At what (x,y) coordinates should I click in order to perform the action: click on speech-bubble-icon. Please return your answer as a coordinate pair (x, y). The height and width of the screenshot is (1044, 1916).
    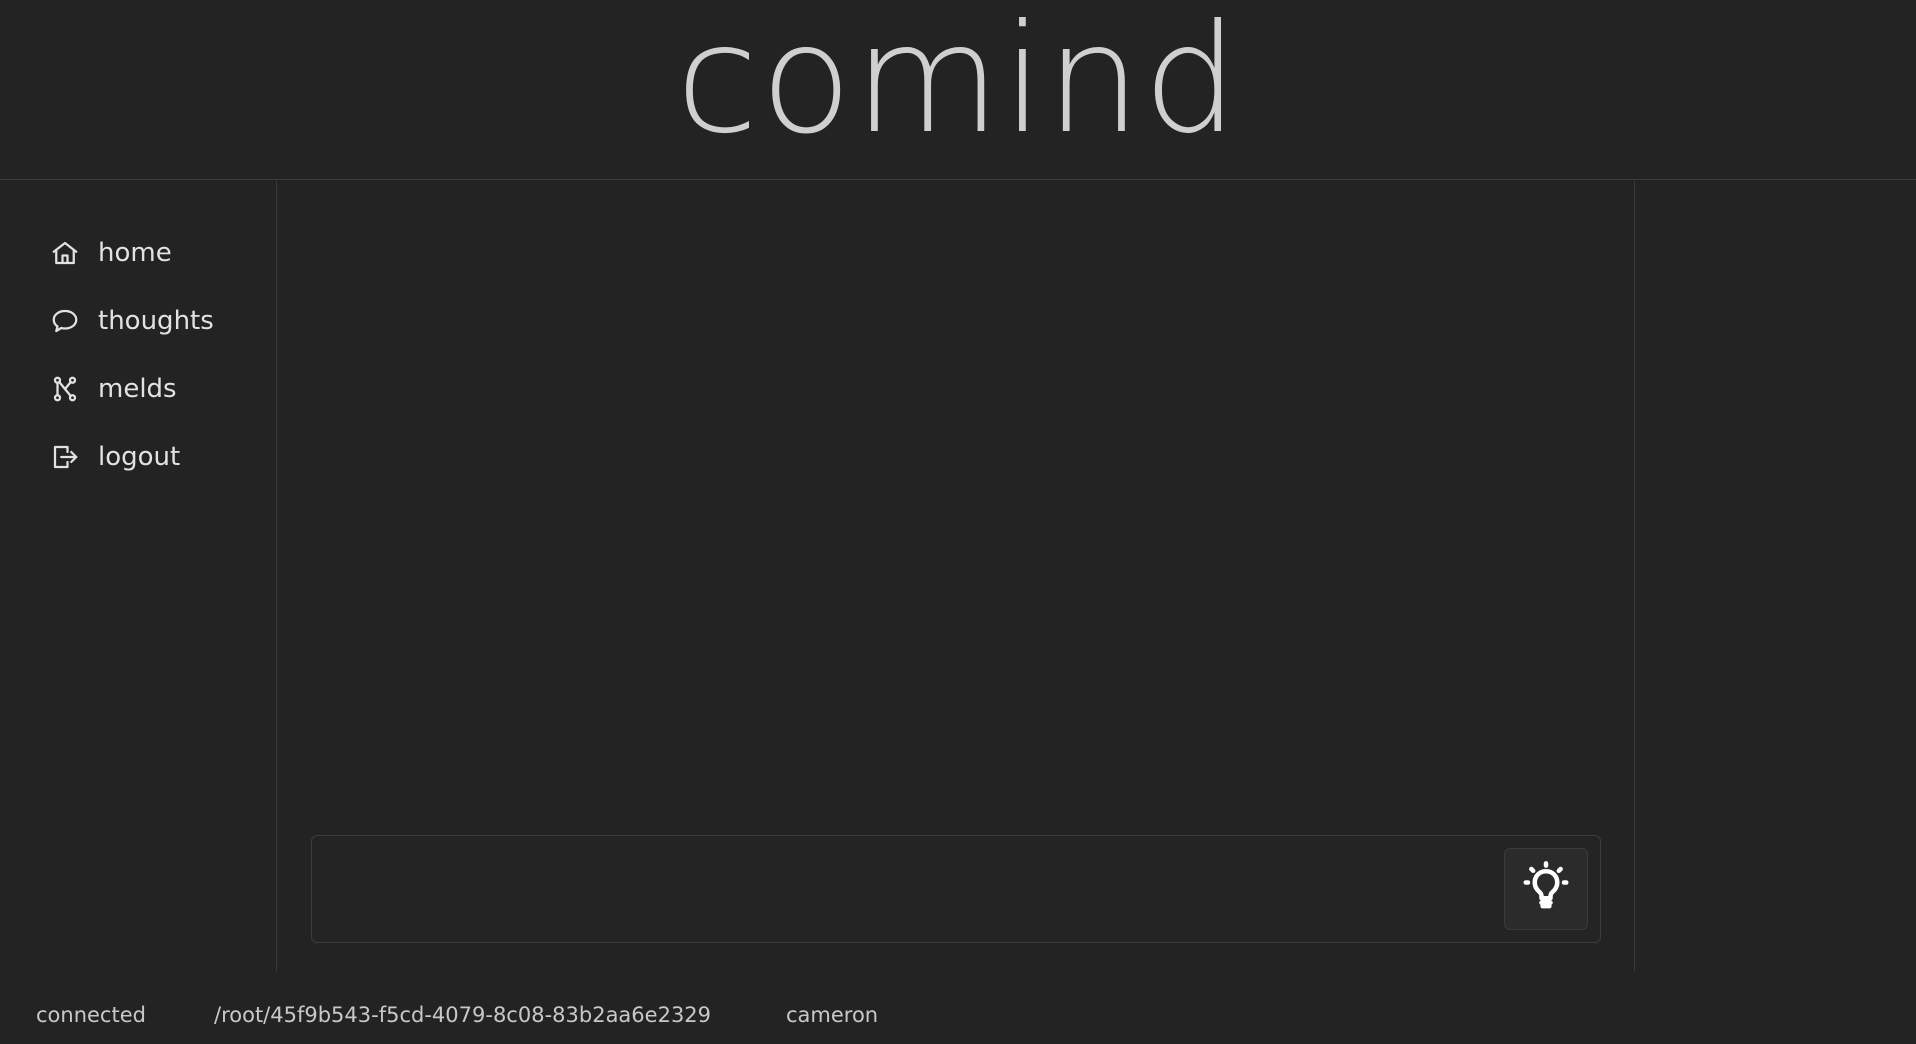
    Looking at the image, I should click on (65, 321).